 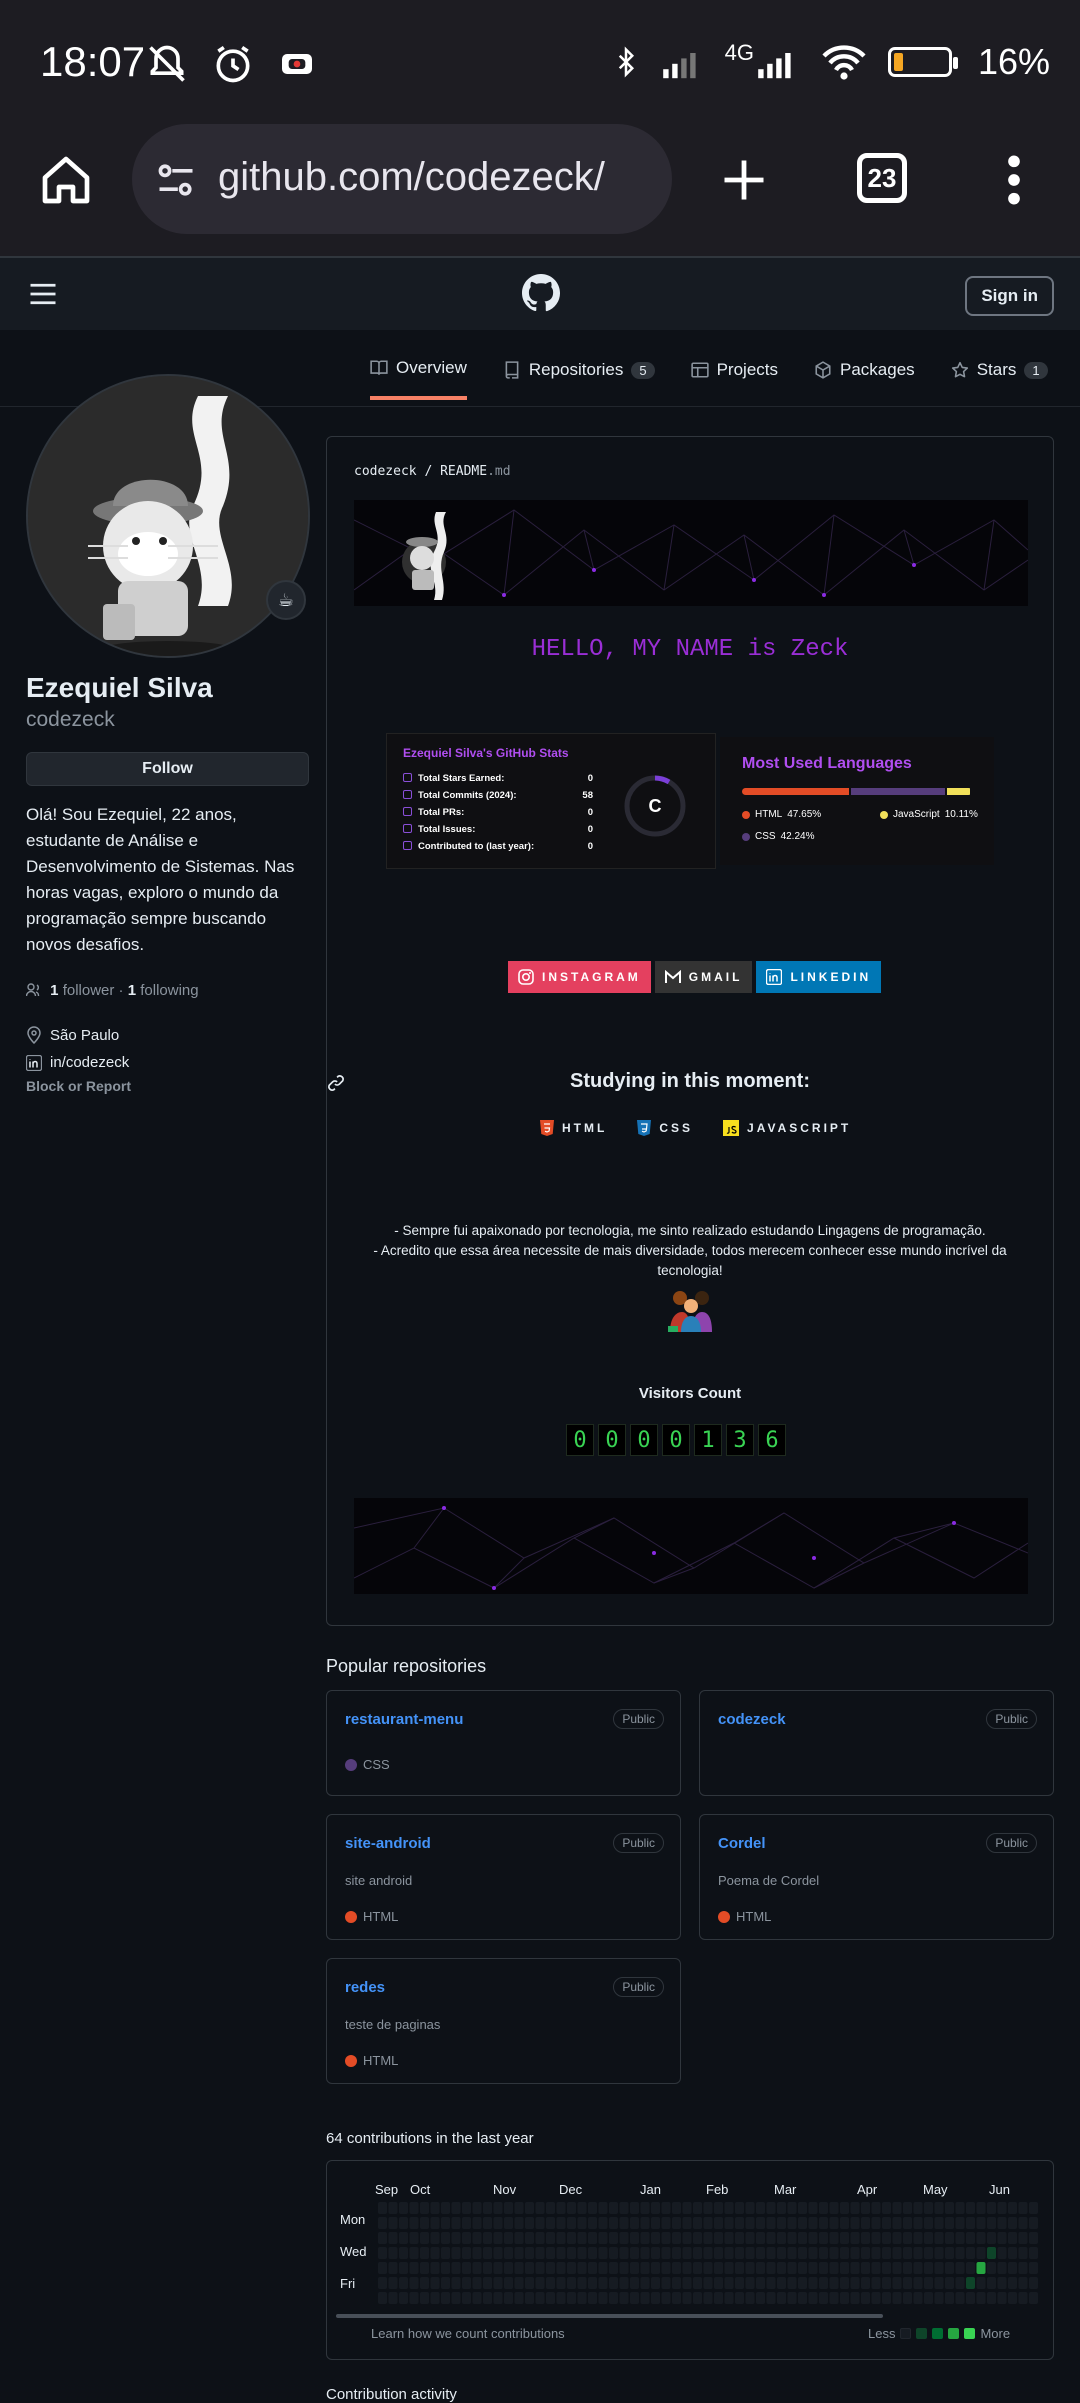 I want to click on repo-name-link: codezeck, so click(x=752, y=1719).